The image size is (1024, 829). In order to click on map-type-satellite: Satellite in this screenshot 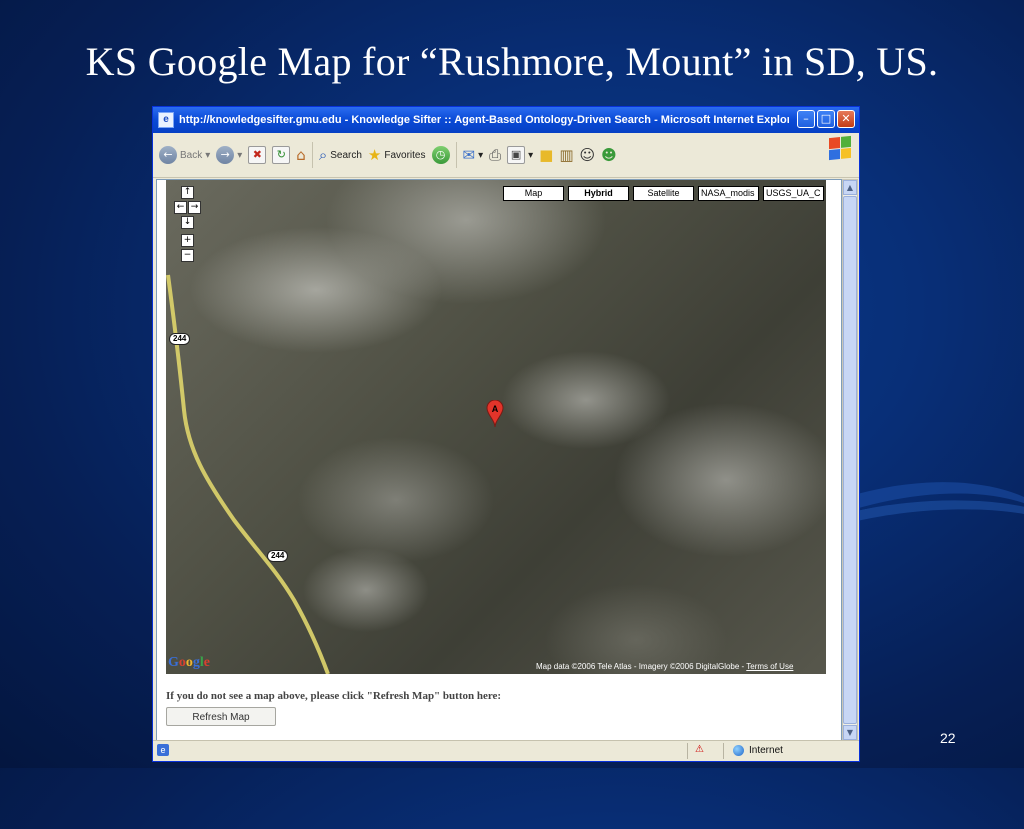, I will do `click(663, 193)`.